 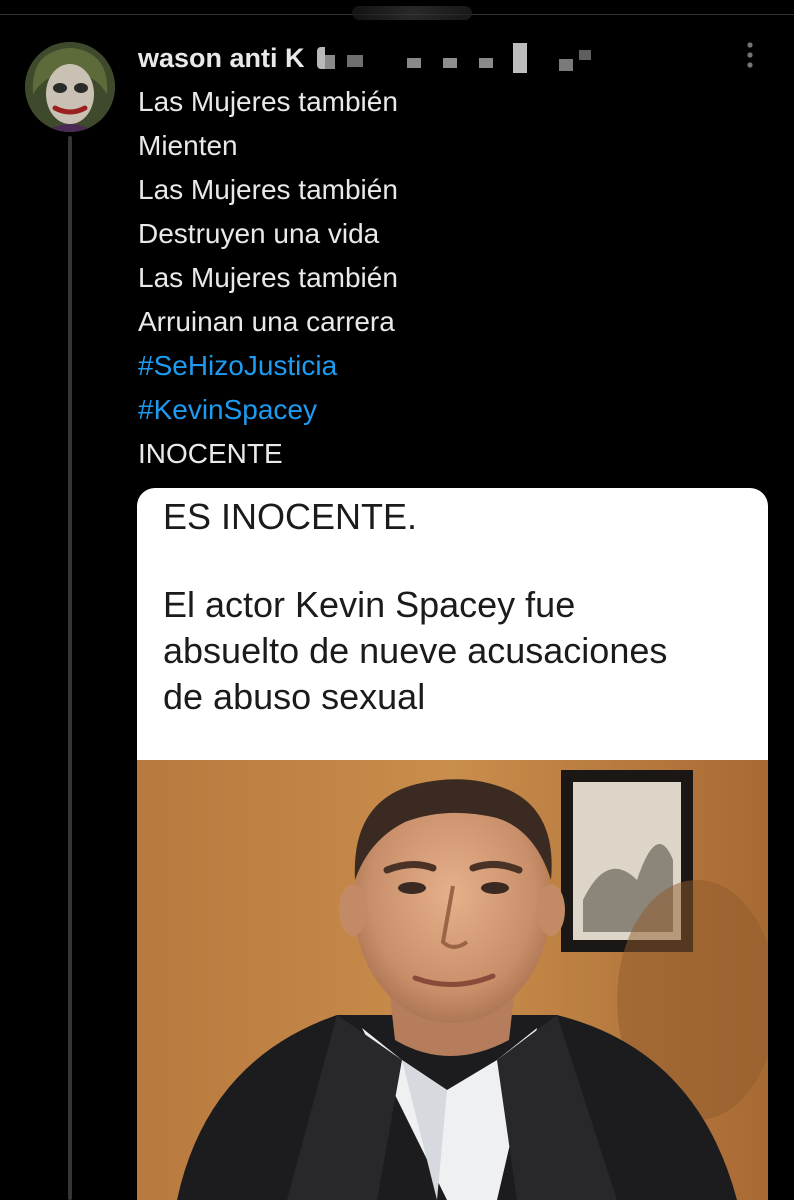 What do you see at coordinates (188, 145) in the screenshot?
I see `post-text-line: Mienten` at bounding box center [188, 145].